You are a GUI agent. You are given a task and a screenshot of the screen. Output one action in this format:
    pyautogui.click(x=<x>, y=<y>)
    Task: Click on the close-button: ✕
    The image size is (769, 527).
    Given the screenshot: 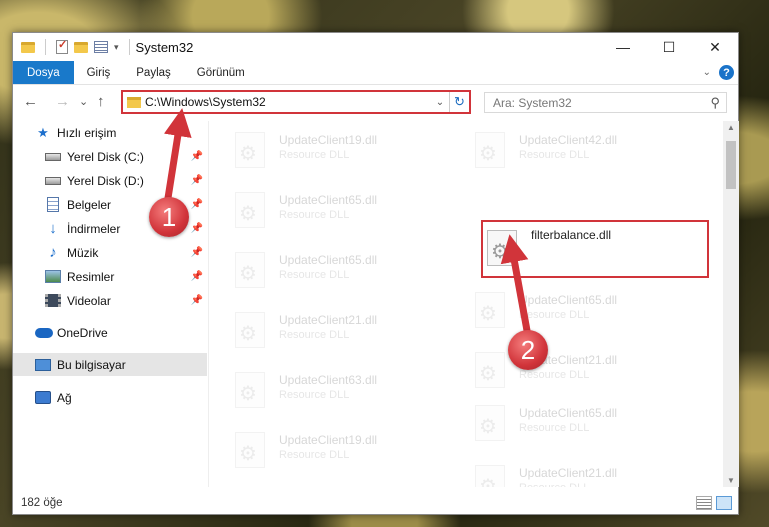 What is the action you would take?
    pyautogui.click(x=715, y=47)
    